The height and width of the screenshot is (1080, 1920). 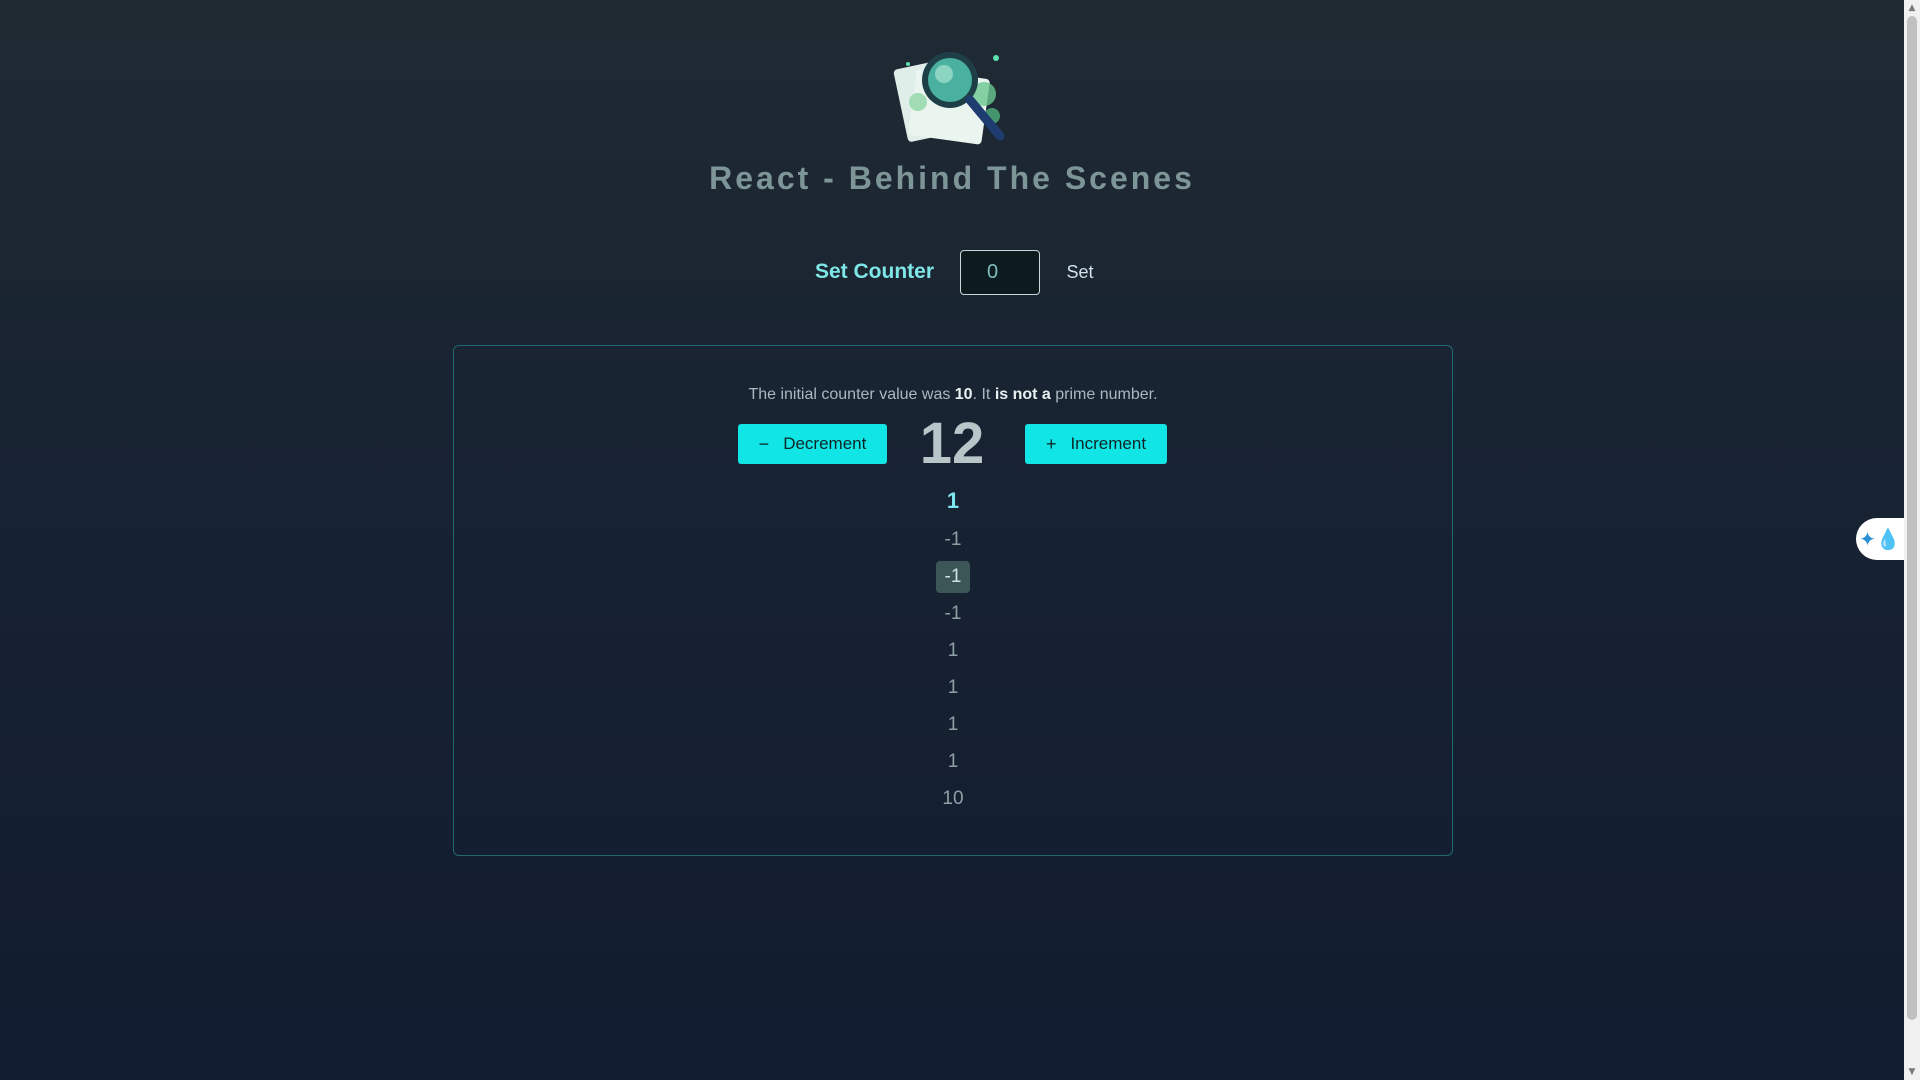 What do you see at coordinates (1051, 444) in the screenshot?
I see `plus-icon: +` at bounding box center [1051, 444].